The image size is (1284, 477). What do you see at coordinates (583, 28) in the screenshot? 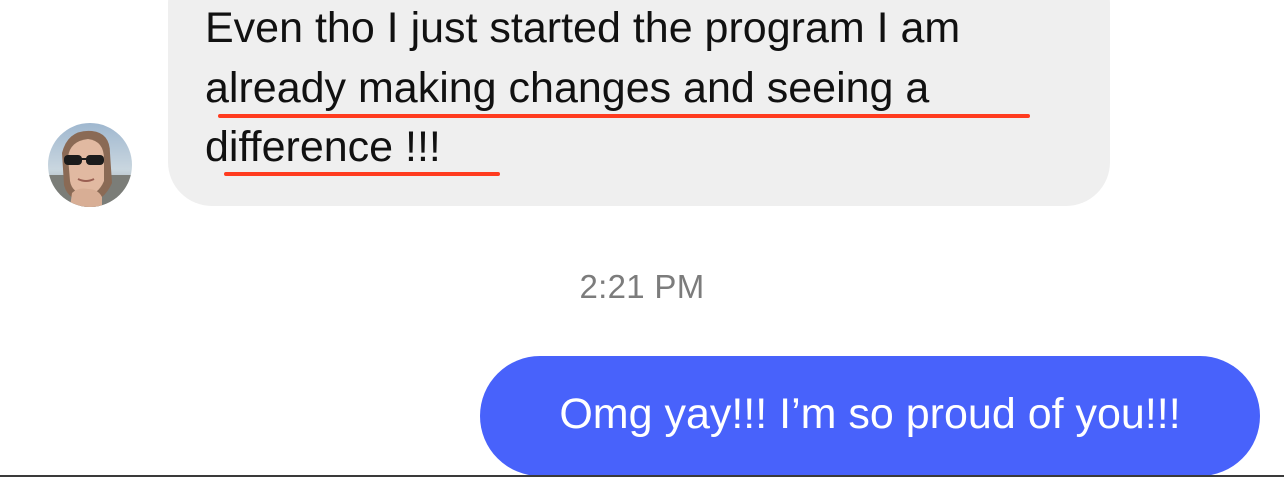
I see `incoming-message-line-1: Even tho I just started the program I am` at bounding box center [583, 28].